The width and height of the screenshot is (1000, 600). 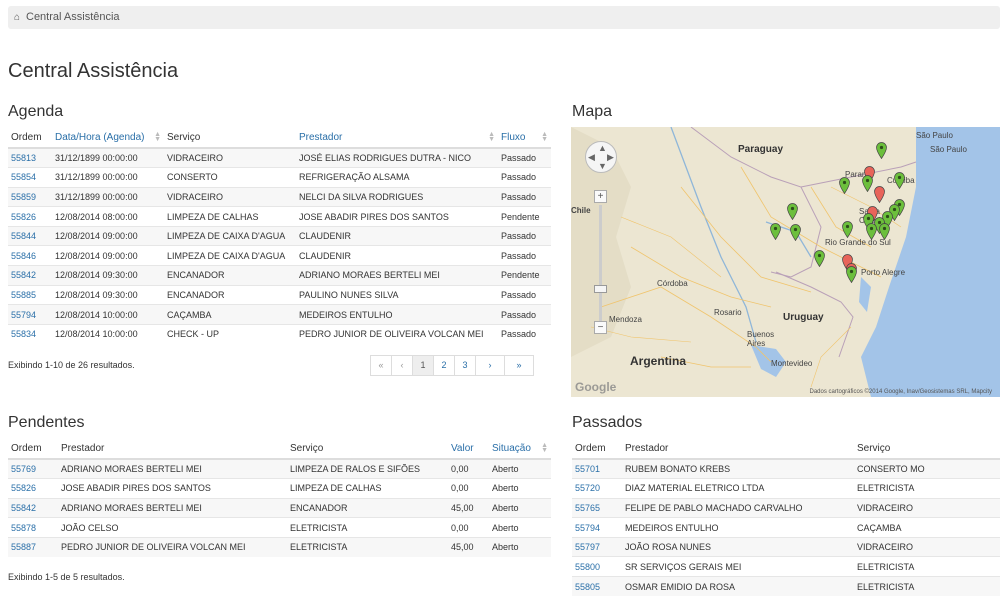 What do you see at coordinates (597, 488) in the screenshot?
I see `order-link: 55720` at bounding box center [597, 488].